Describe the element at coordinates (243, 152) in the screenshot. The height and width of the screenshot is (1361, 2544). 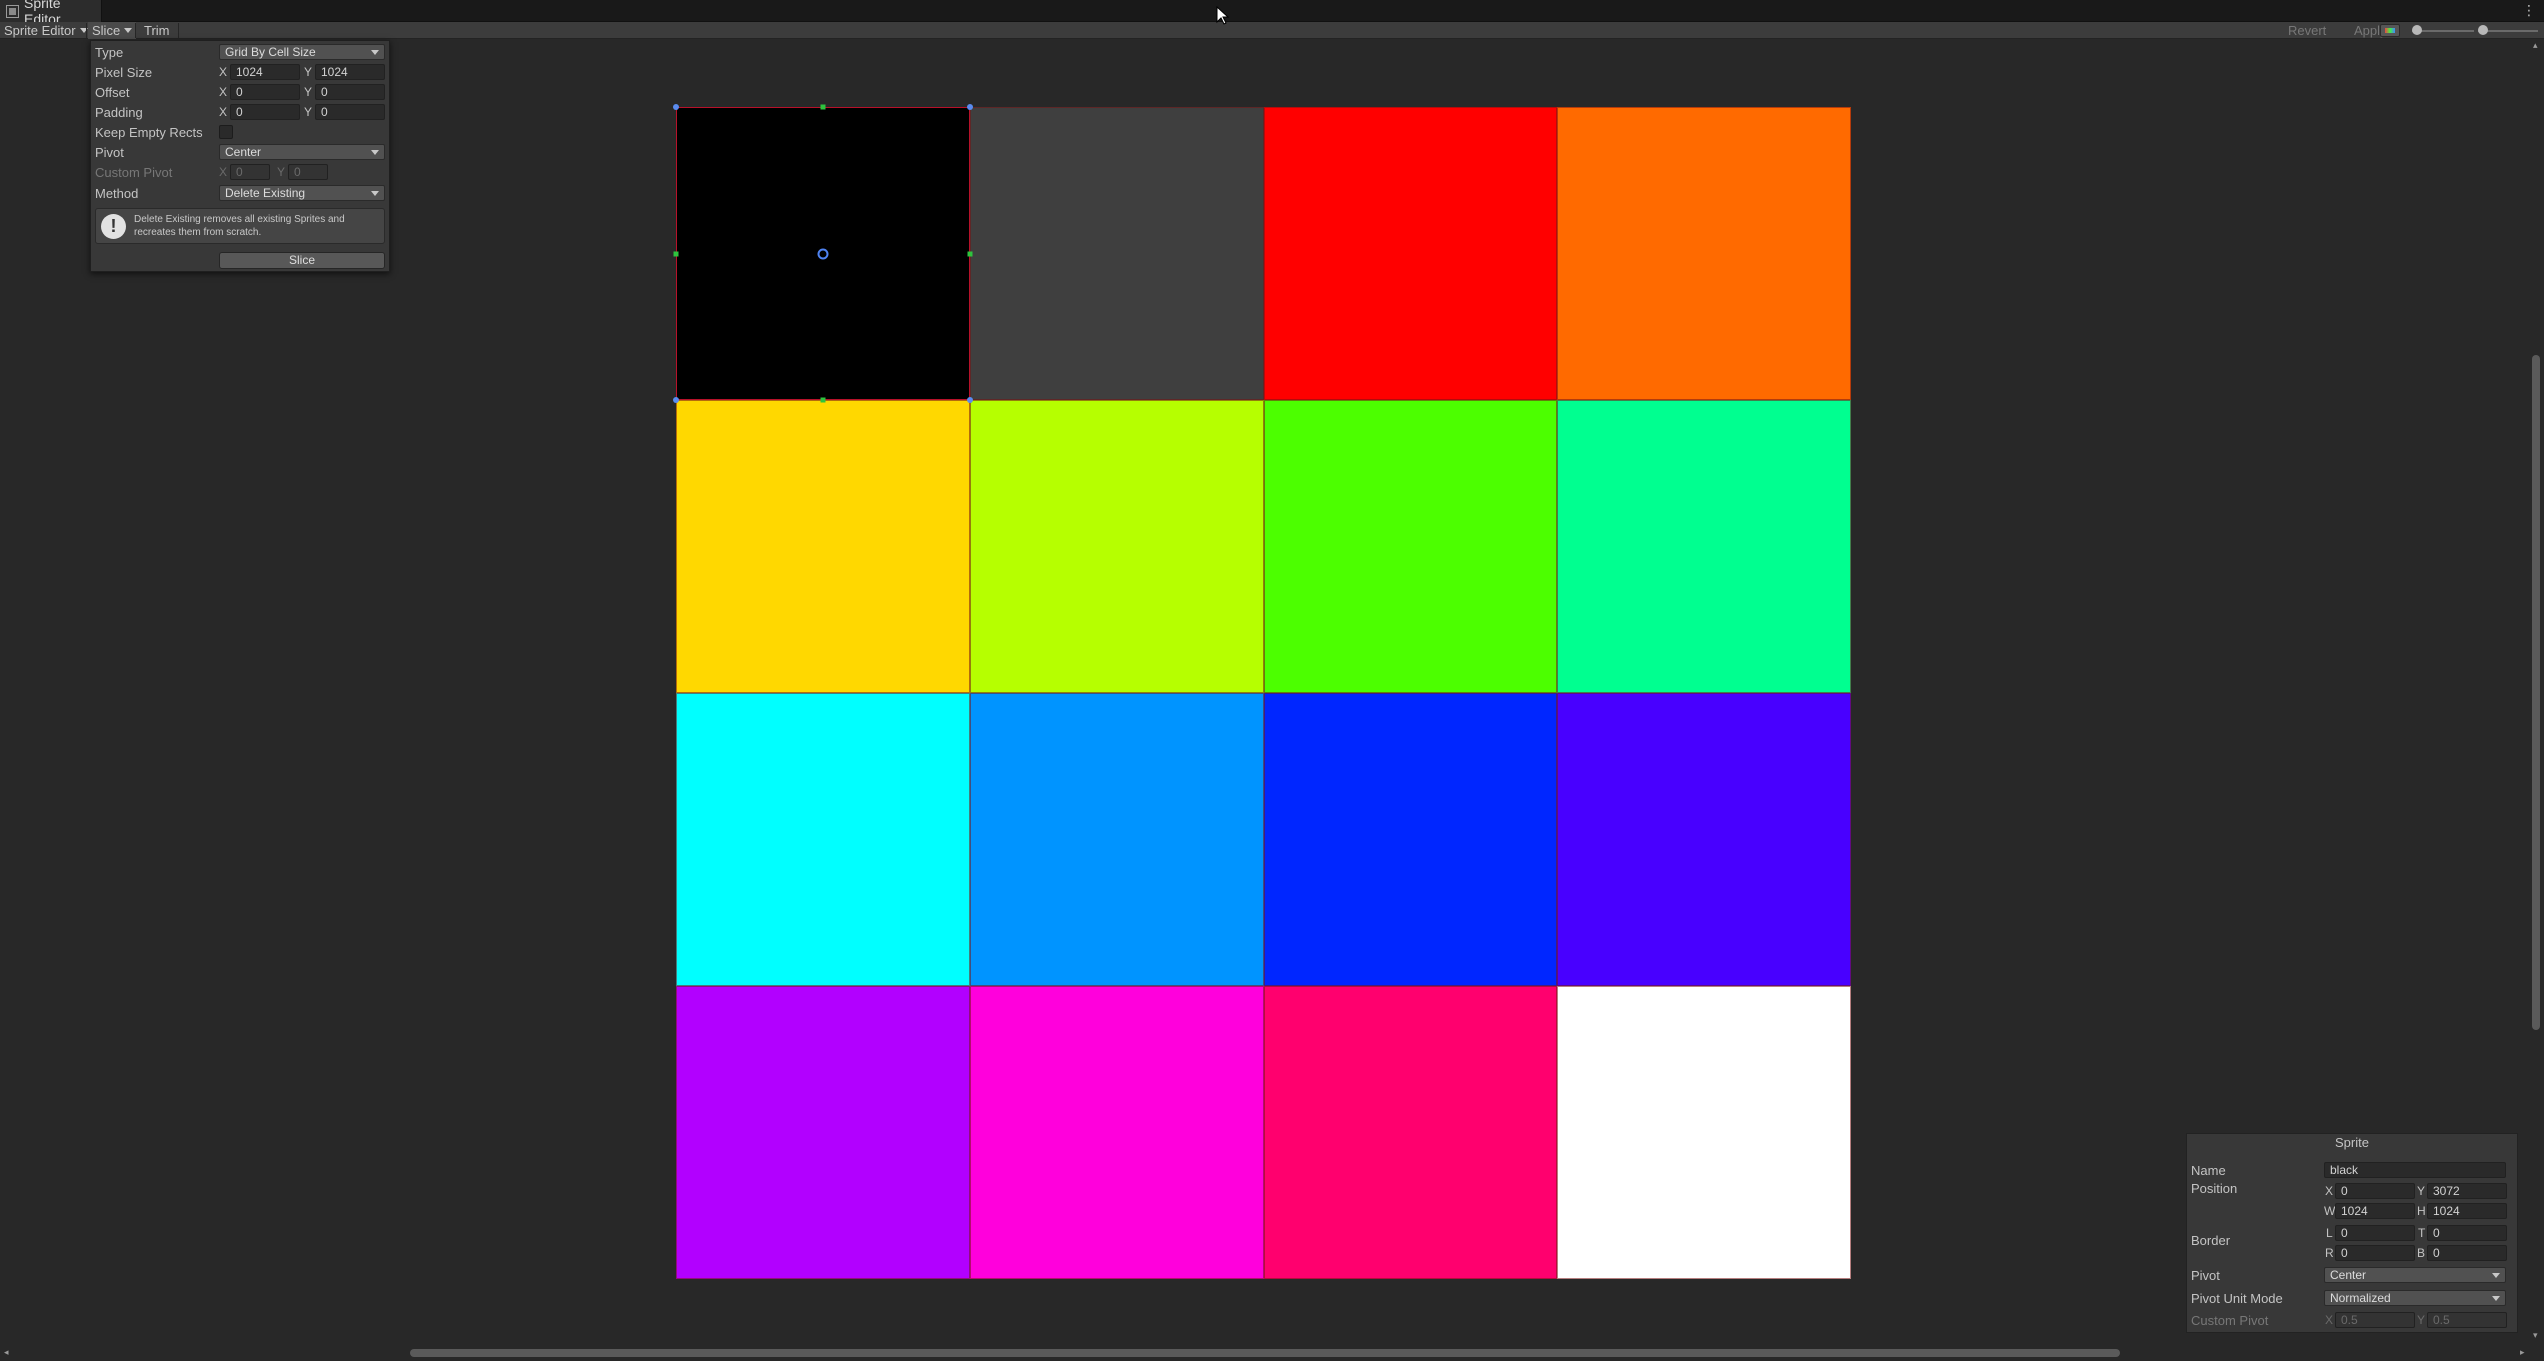
I see `pivot-value: Center` at that location.